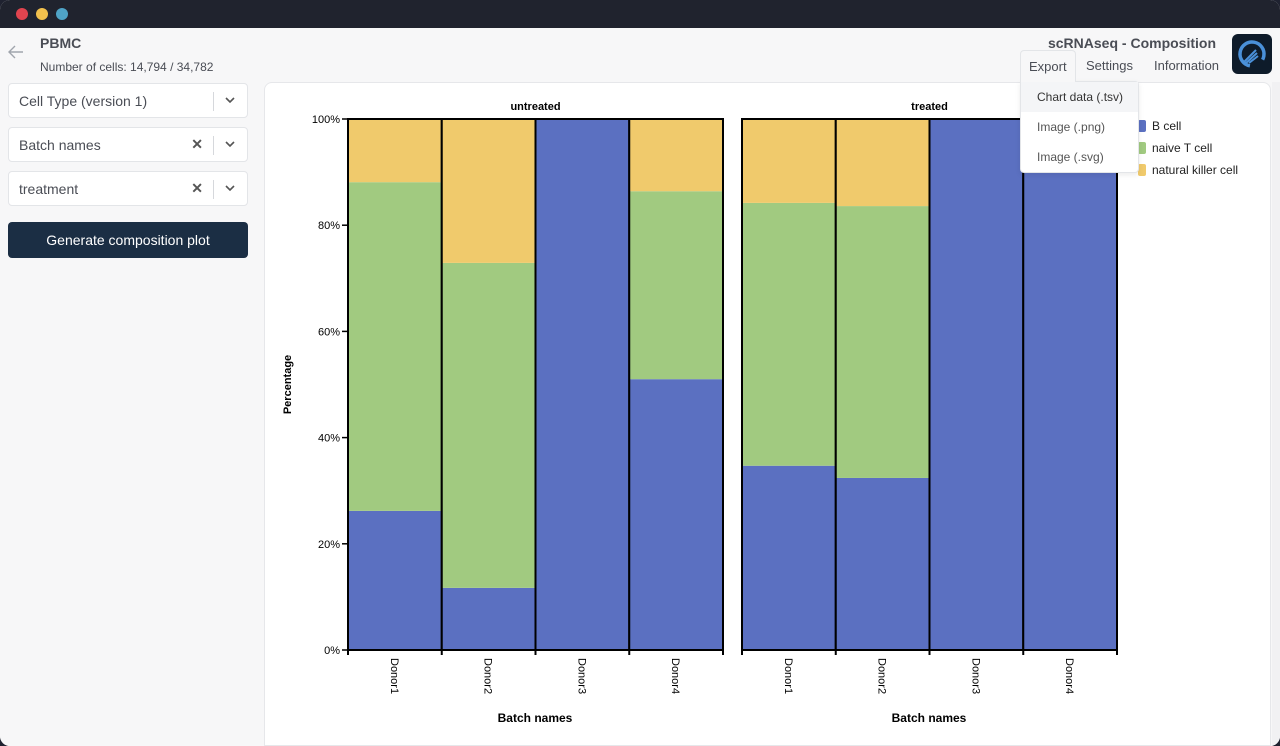  What do you see at coordinates (332, 651) in the screenshot?
I see `y-tick-label: 0%` at bounding box center [332, 651].